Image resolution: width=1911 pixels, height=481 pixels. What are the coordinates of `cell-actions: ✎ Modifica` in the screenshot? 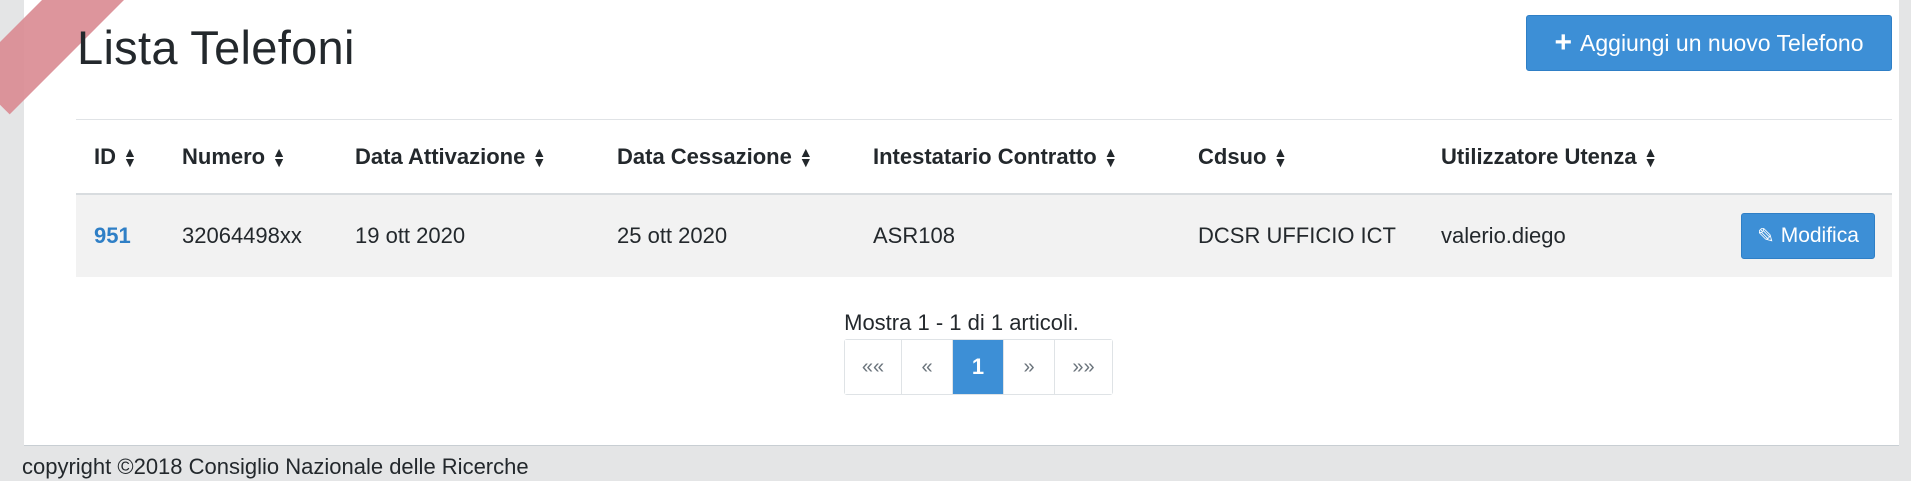 It's located at (1807, 235).